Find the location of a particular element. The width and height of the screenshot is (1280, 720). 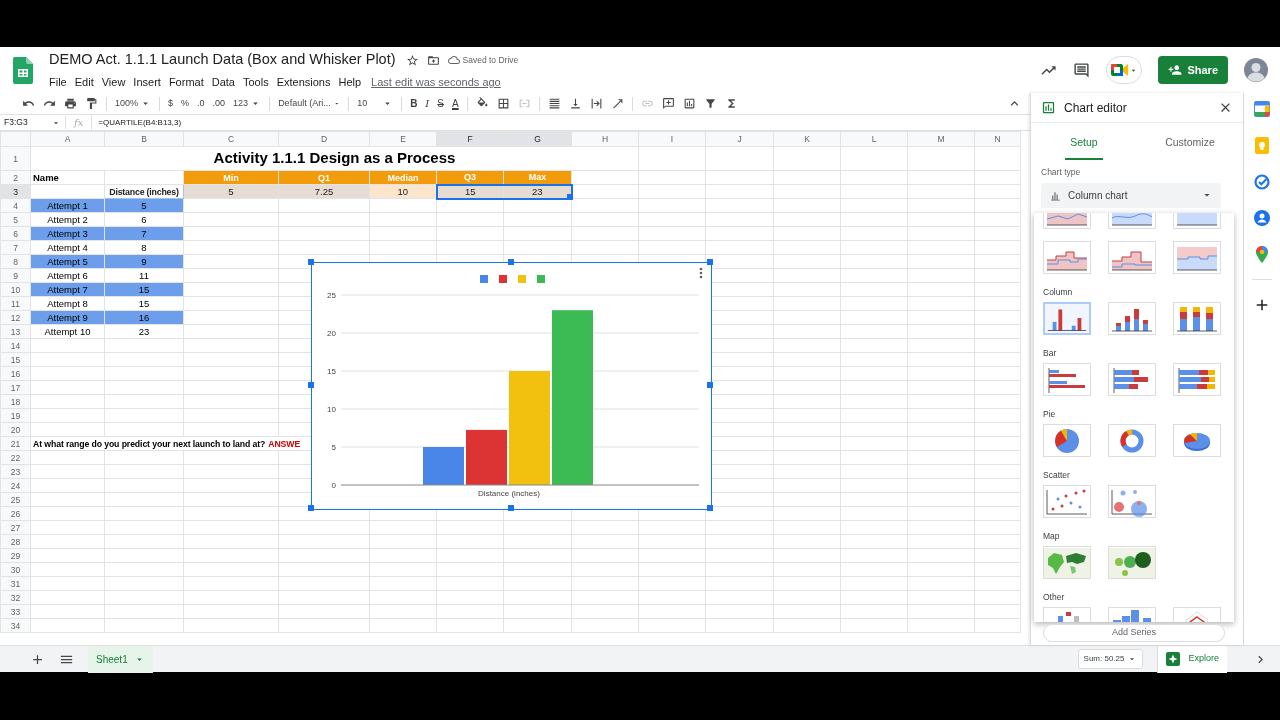

menu-item: File is located at coordinates (58, 82).